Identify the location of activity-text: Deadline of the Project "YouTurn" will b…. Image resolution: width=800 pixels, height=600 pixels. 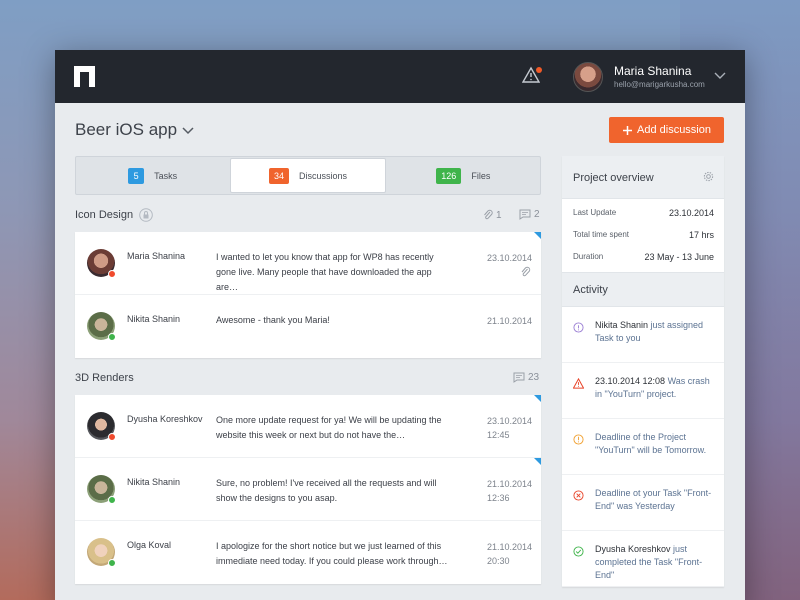
(651, 443).